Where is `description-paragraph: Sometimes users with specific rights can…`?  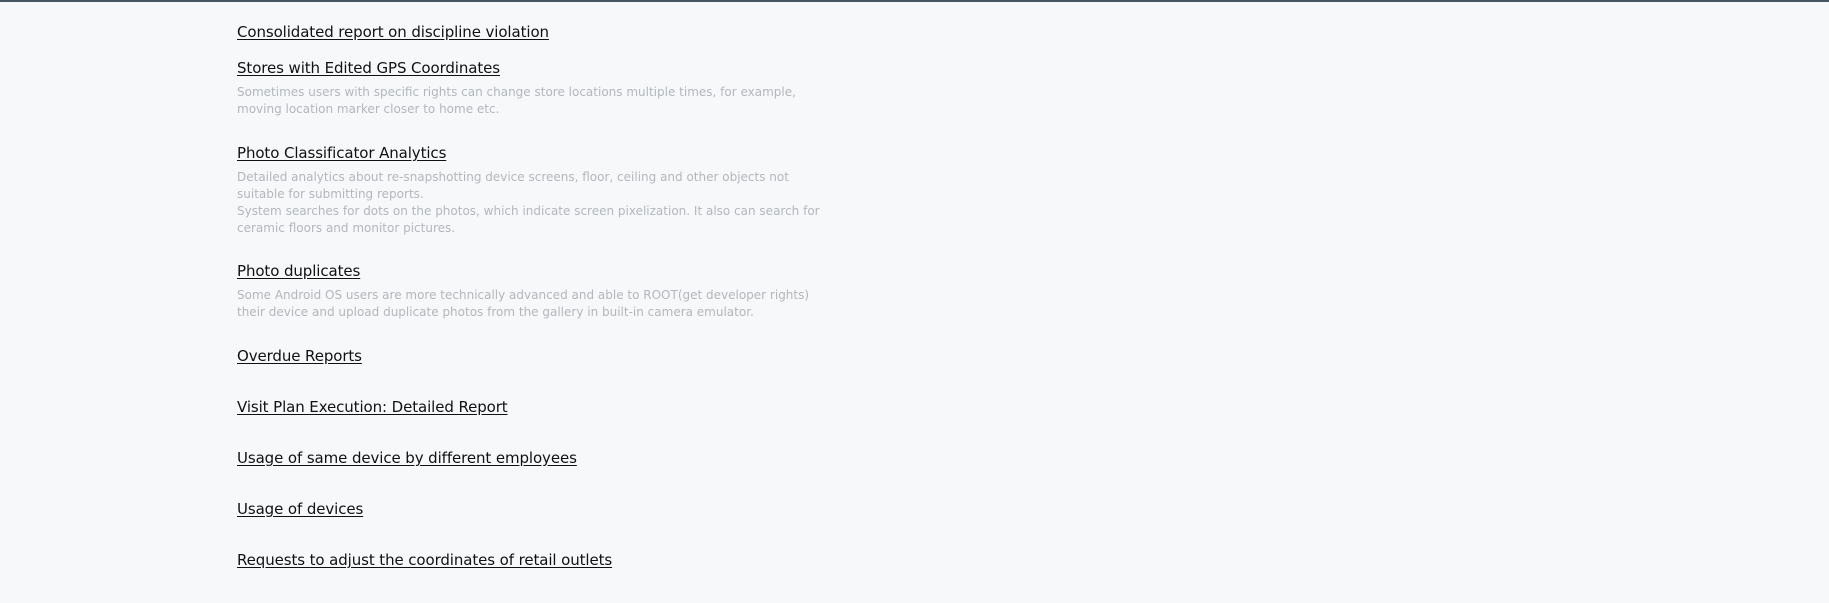
description-paragraph: Sometimes users with specific rights can… is located at coordinates (516, 100).